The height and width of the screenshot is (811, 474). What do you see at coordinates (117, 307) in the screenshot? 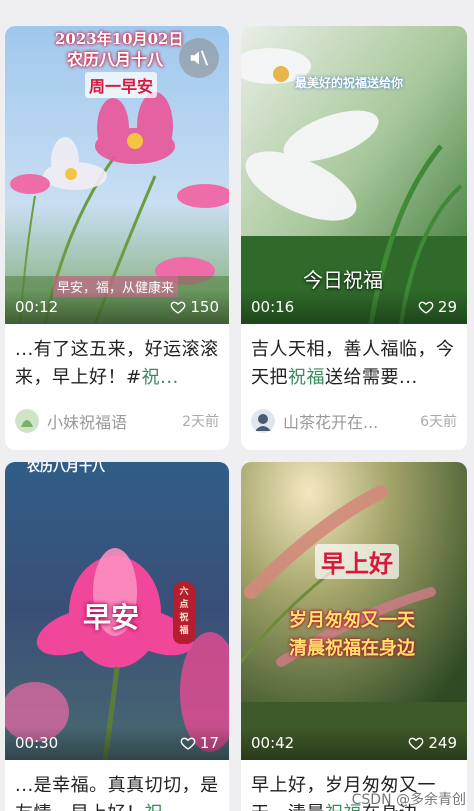
I see `video-meta: 00:12 150` at bounding box center [117, 307].